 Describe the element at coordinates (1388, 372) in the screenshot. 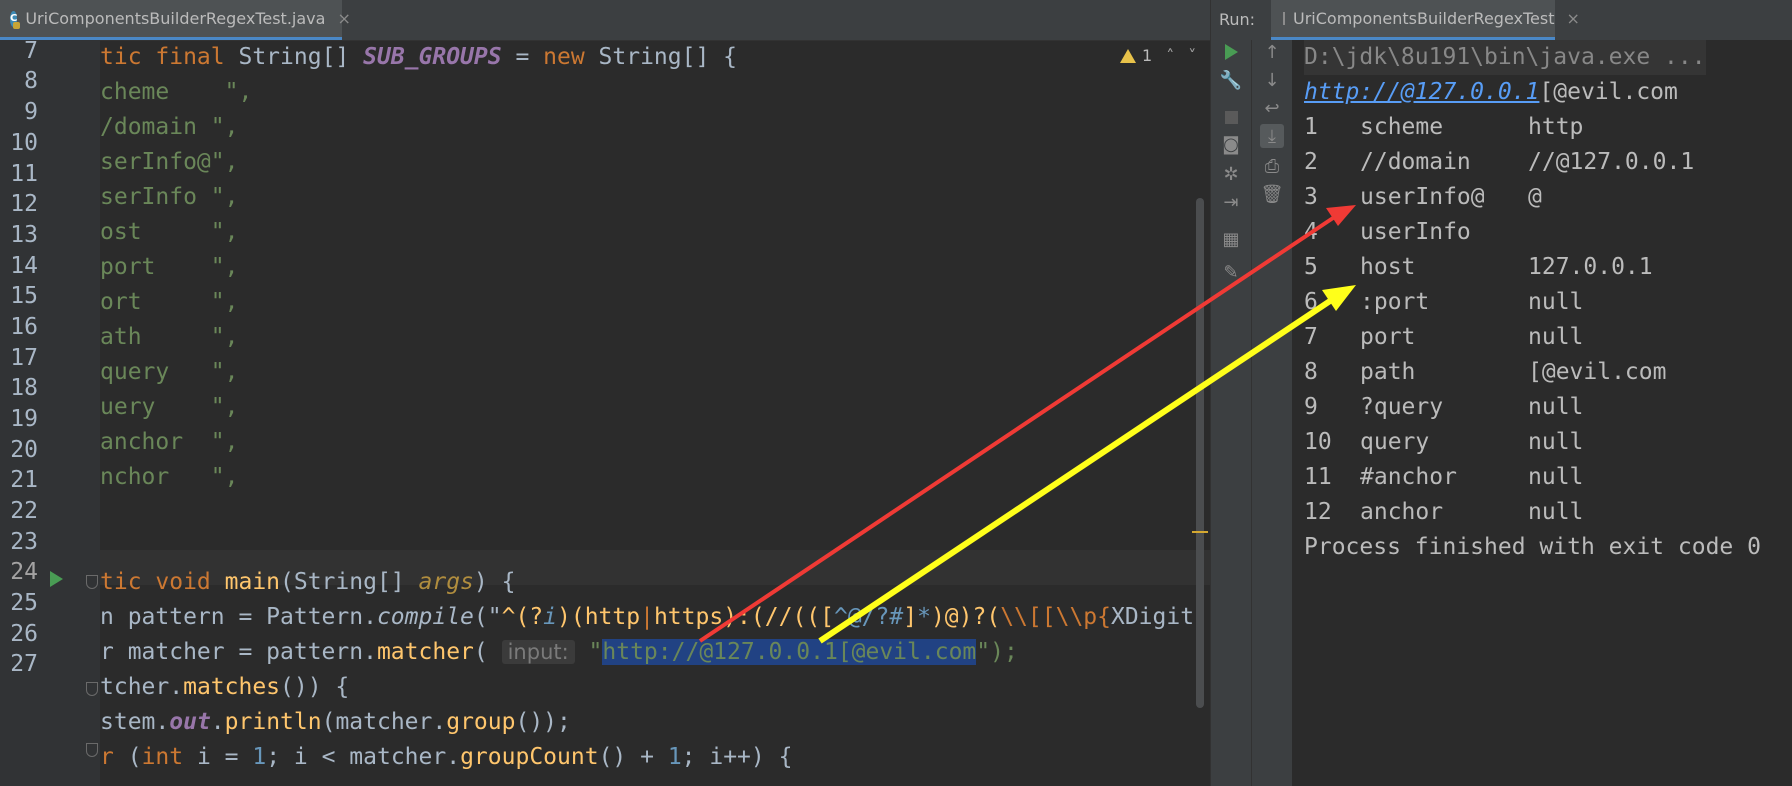

I see `group-name: path` at that location.